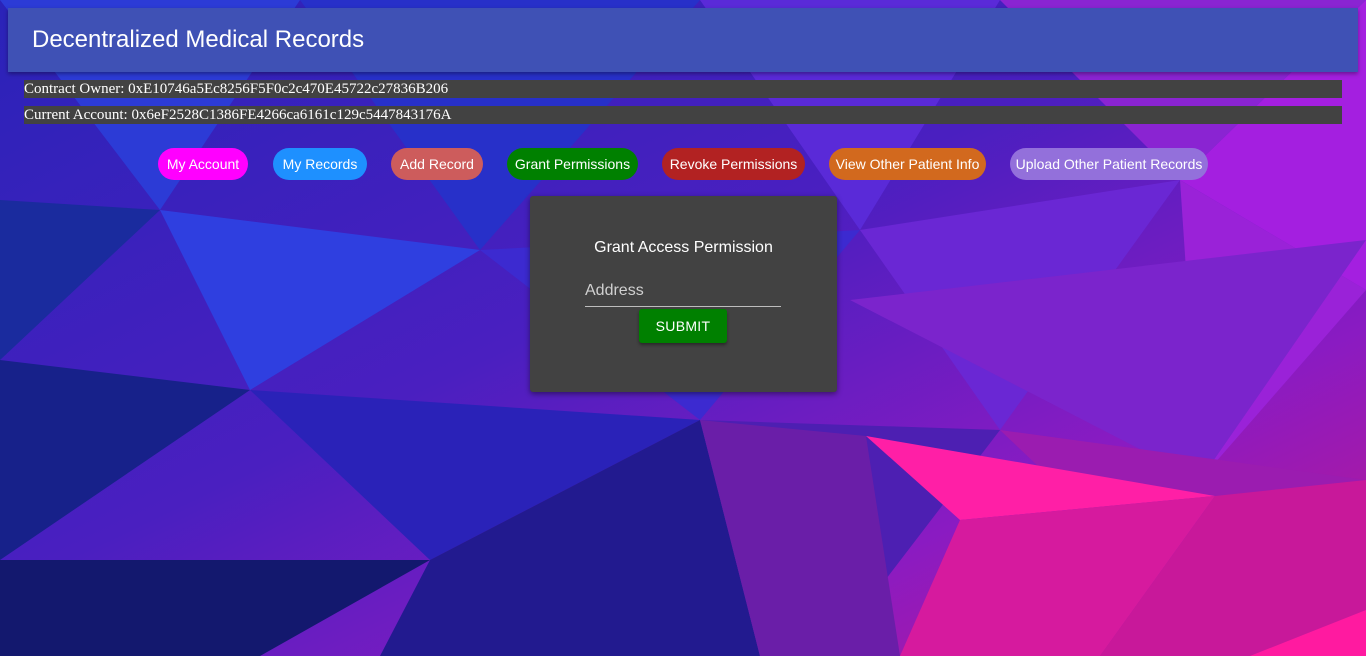 The height and width of the screenshot is (656, 1366). I want to click on submit-button: SUBMIT, so click(683, 326).